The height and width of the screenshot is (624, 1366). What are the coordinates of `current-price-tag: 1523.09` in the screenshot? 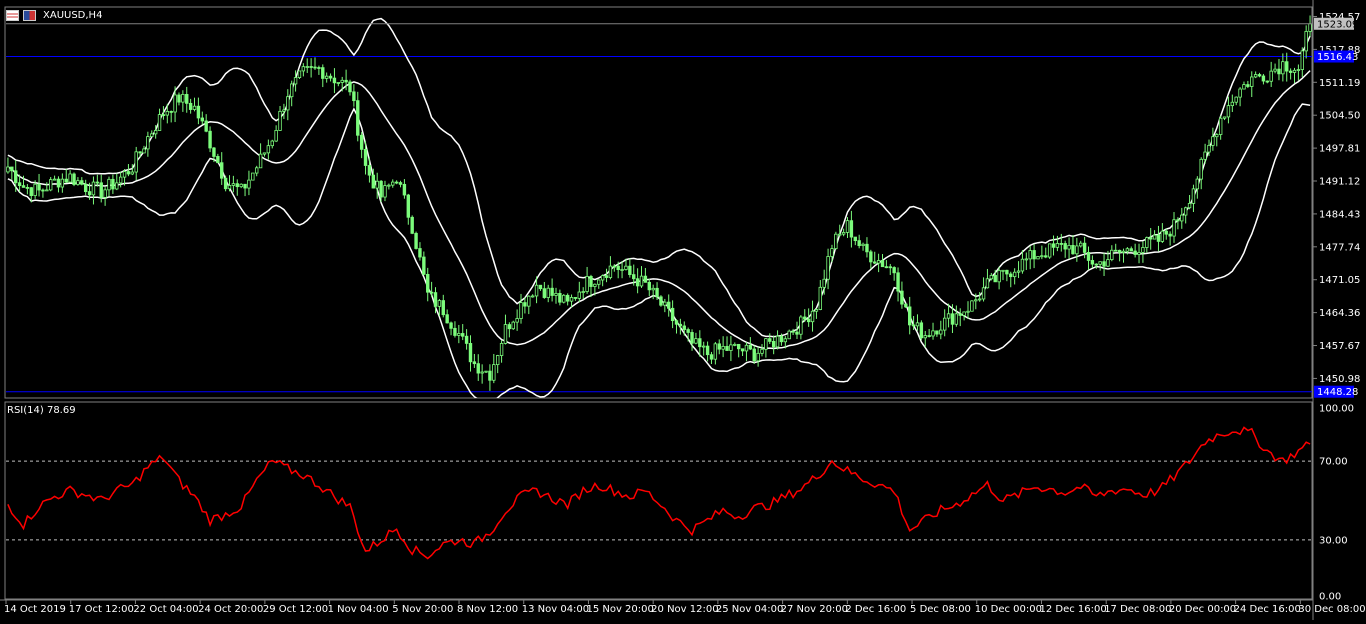 It's located at (1337, 24).